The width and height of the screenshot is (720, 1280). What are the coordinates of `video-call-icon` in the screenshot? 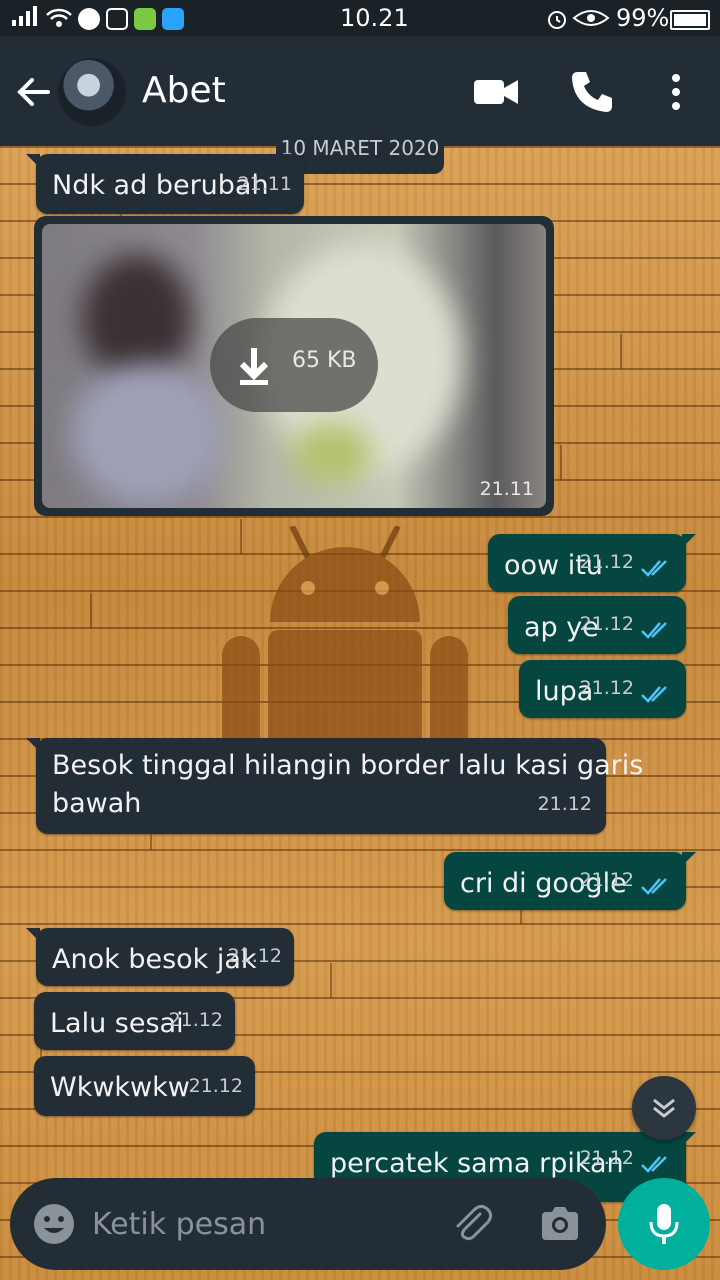 It's located at (496, 92).